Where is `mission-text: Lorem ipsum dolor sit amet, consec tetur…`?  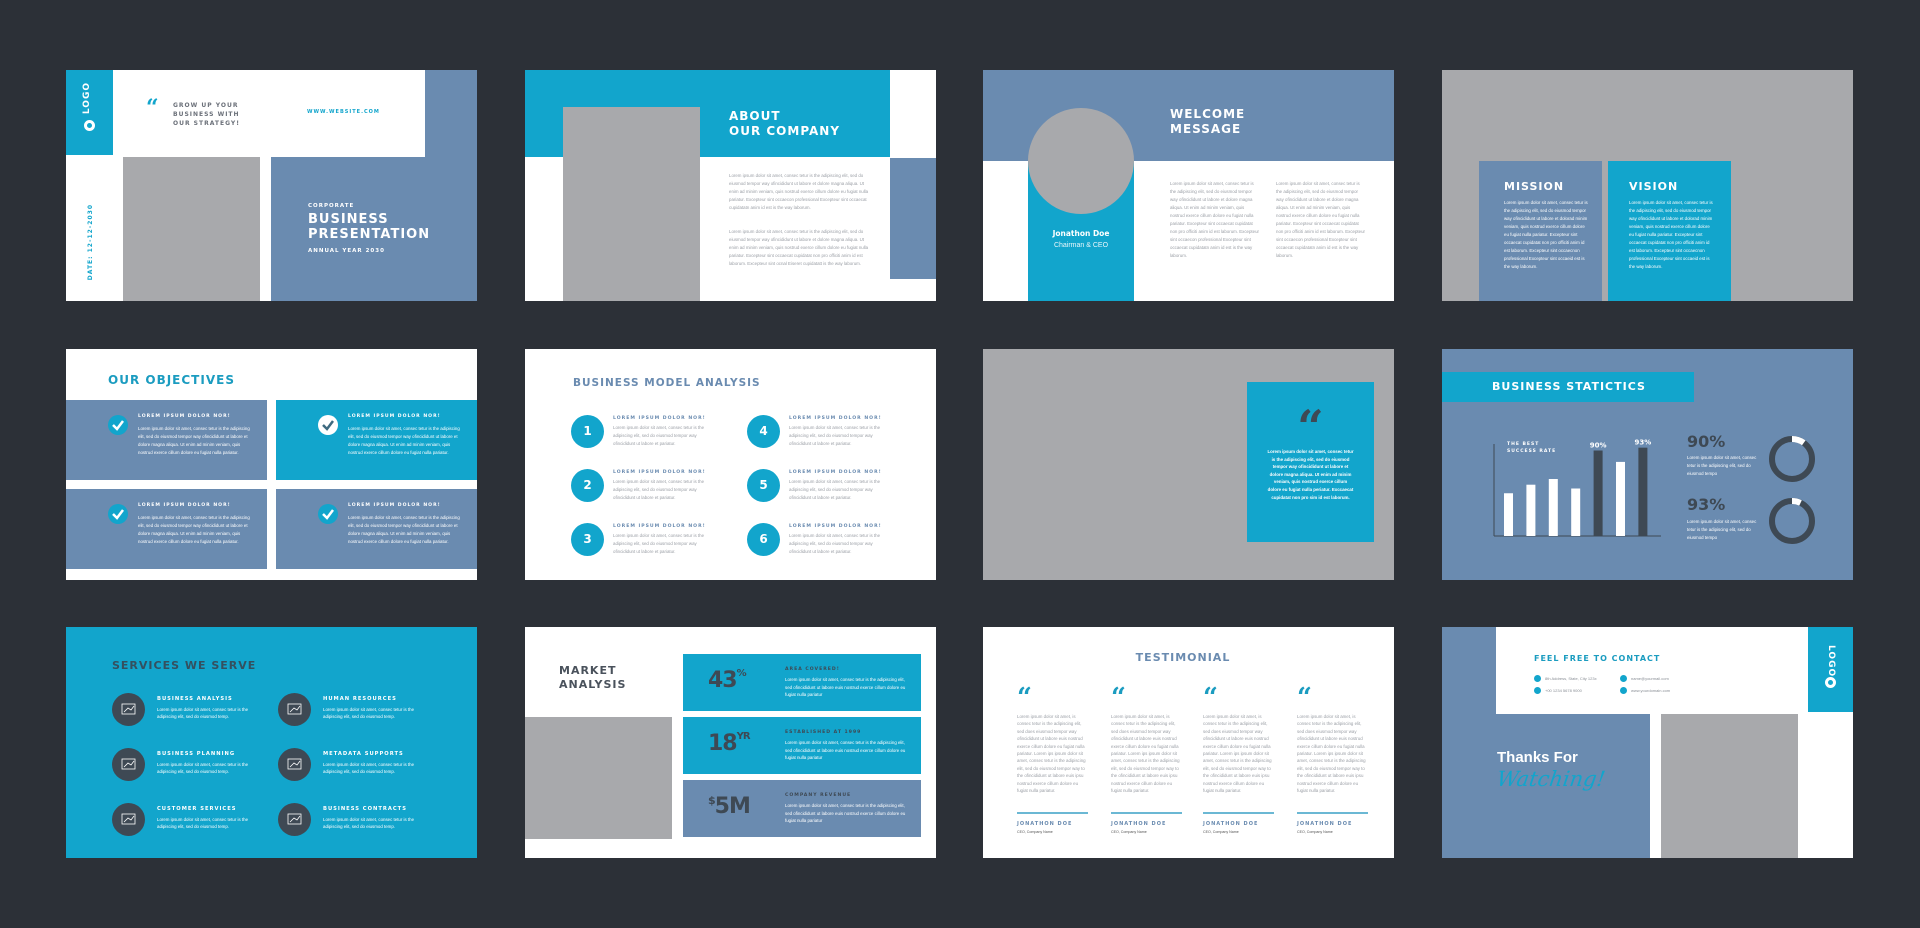 mission-text: Lorem ipsum dolor sit amet, consec tetur… is located at coordinates (1546, 235).